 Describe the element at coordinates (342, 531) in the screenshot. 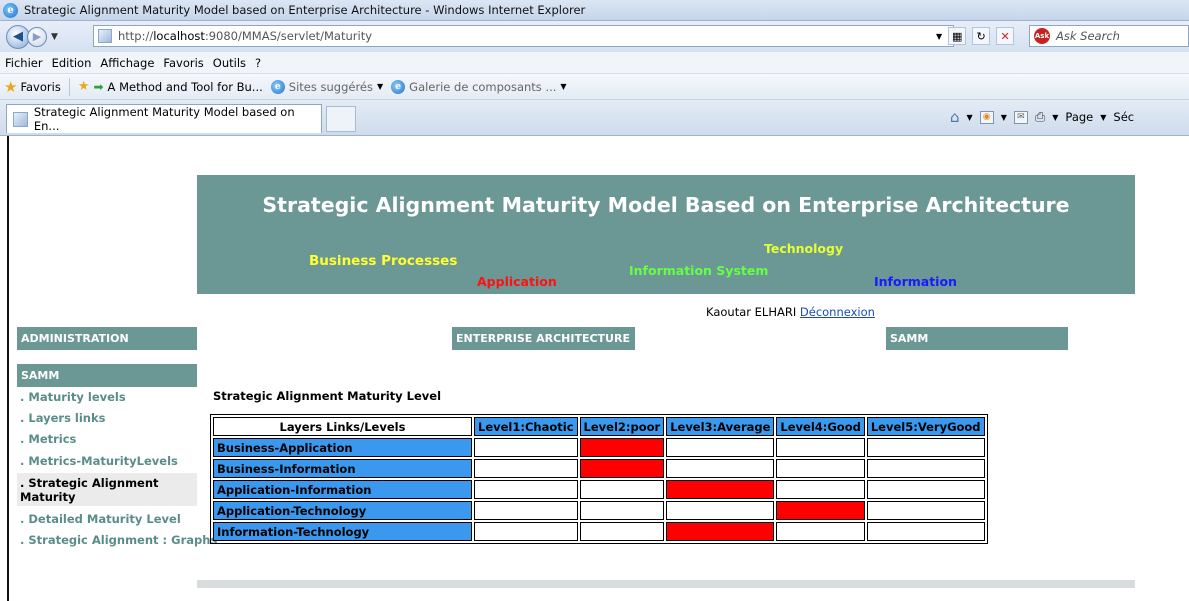

I see `row-layer-link: Information-Technology` at that location.